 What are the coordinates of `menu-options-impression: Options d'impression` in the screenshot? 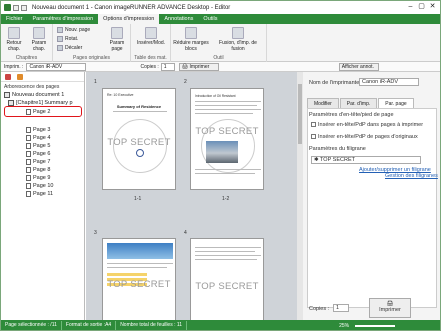 It's located at (129, 19).